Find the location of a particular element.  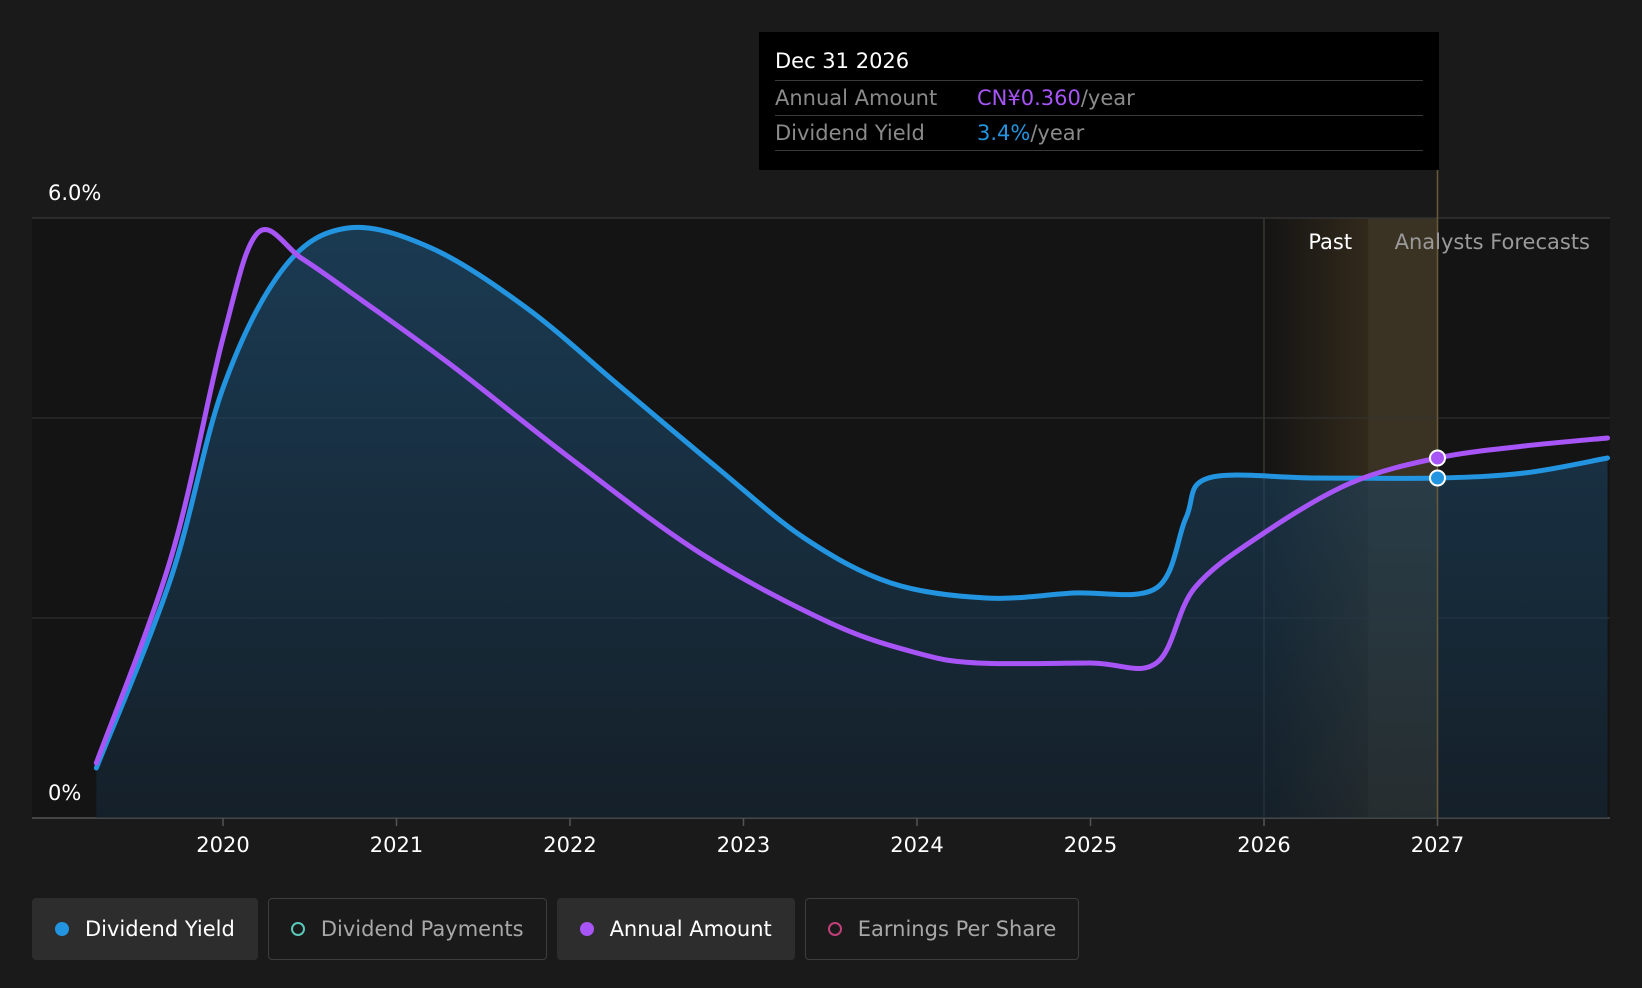

x-tick-label: 2022 is located at coordinates (569, 845).